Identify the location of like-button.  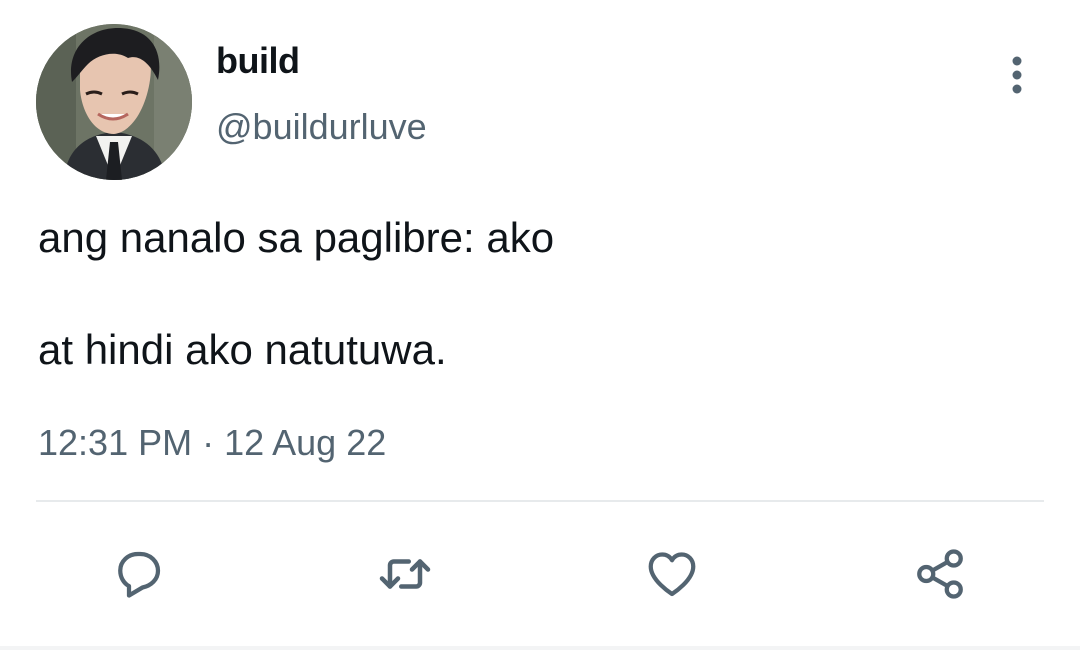
(672, 574).